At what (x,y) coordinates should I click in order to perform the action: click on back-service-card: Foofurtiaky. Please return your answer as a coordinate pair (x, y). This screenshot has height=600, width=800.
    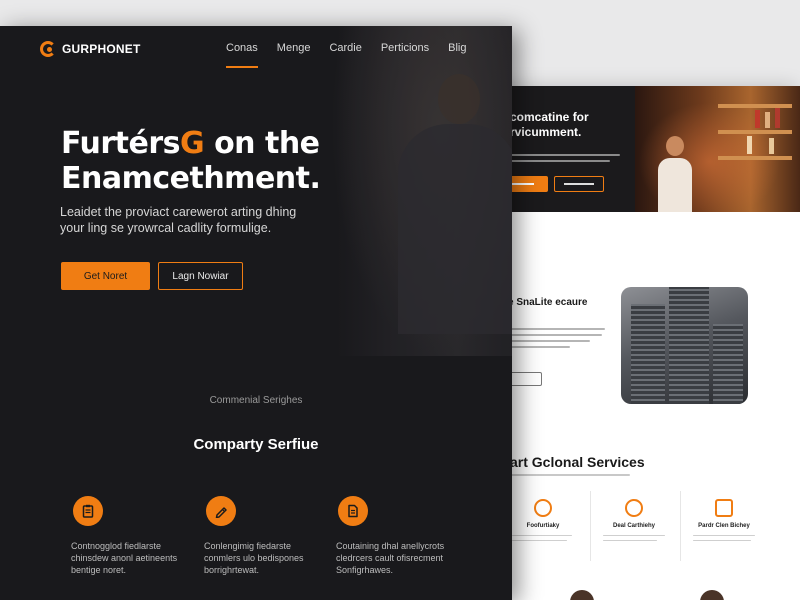
    Looking at the image, I should click on (543, 526).